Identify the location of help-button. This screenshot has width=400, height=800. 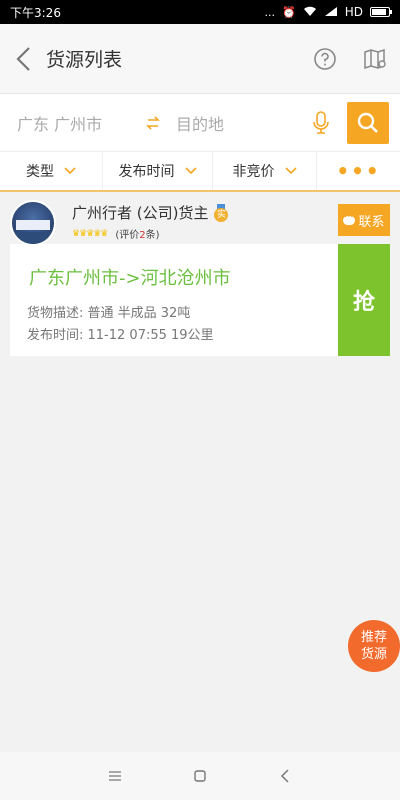
(325, 59).